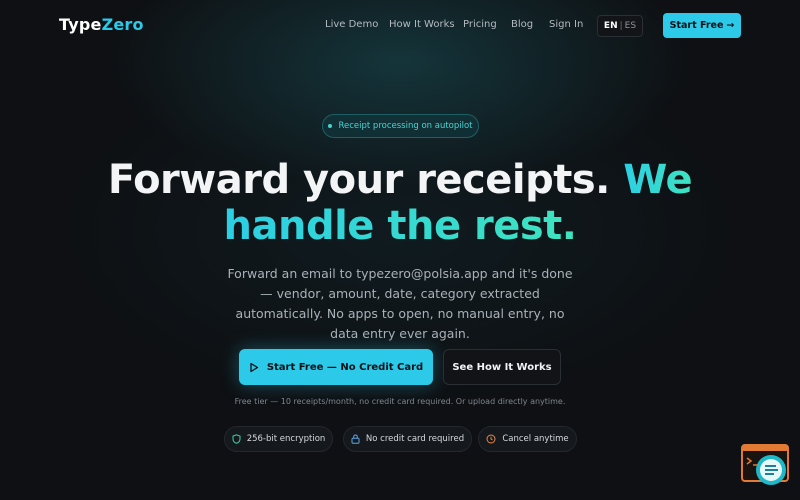 Image resolution: width=800 pixels, height=500 pixels. Describe the element at coordinates (286, 439) in the screenshot. I see `badge-encryption-label: 256-bit encryption` at that location.